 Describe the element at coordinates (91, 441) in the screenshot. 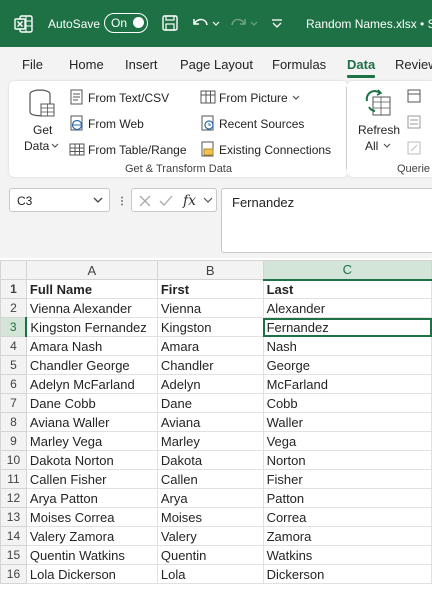

I see `cell-a9: Marley Vega` at that location.